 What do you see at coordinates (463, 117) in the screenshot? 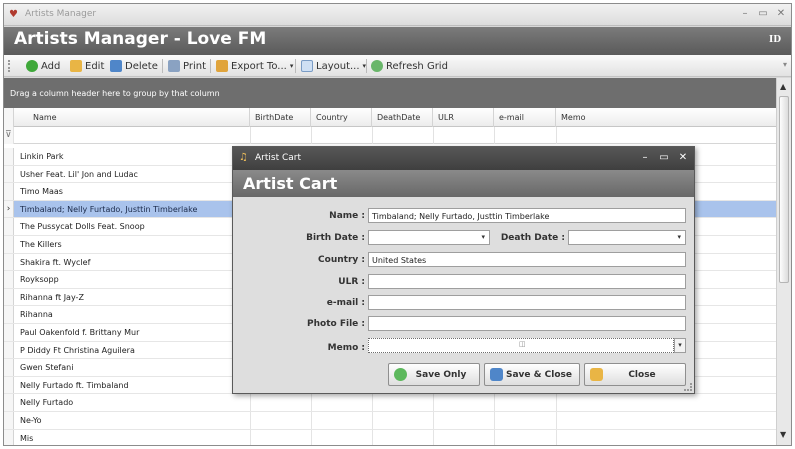
I see `column-header-ulr: ULR` at bounding box center [463, 117].